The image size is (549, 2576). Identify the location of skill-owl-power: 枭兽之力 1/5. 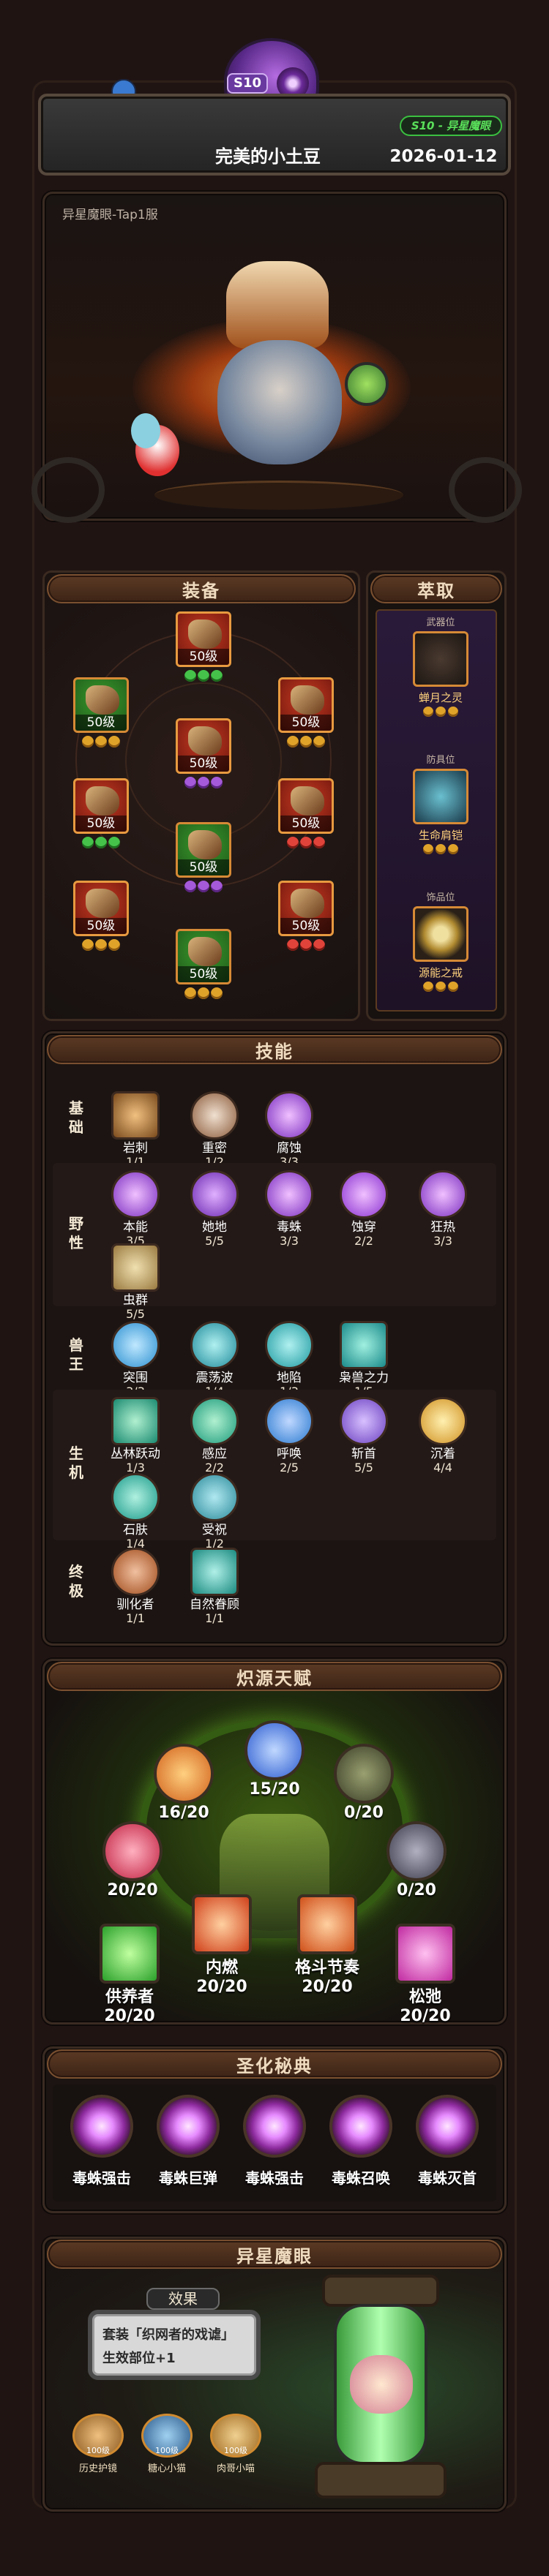
(363, 1359).